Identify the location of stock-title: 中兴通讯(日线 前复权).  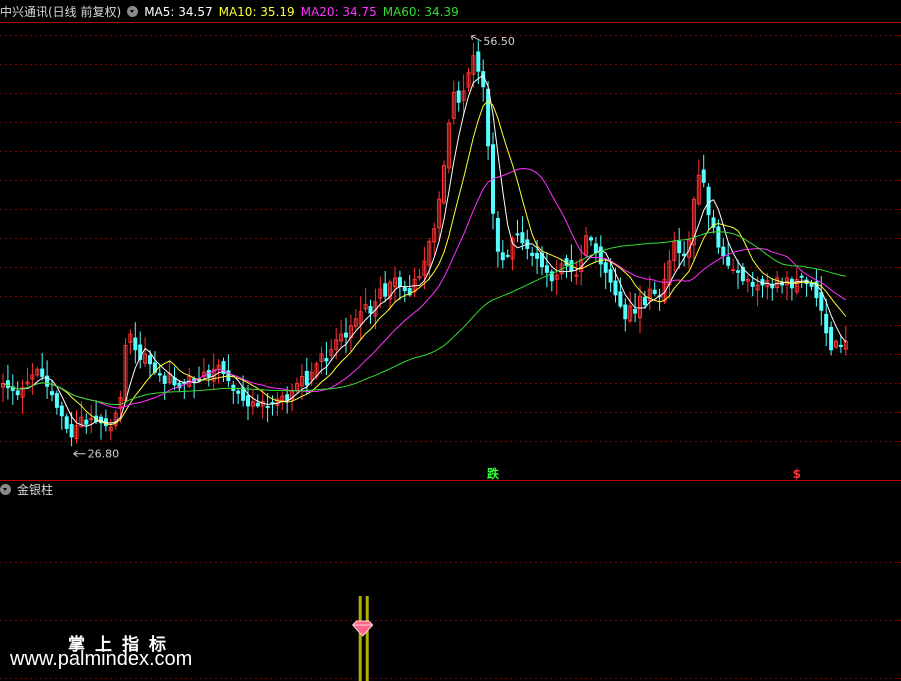
(61, 12).